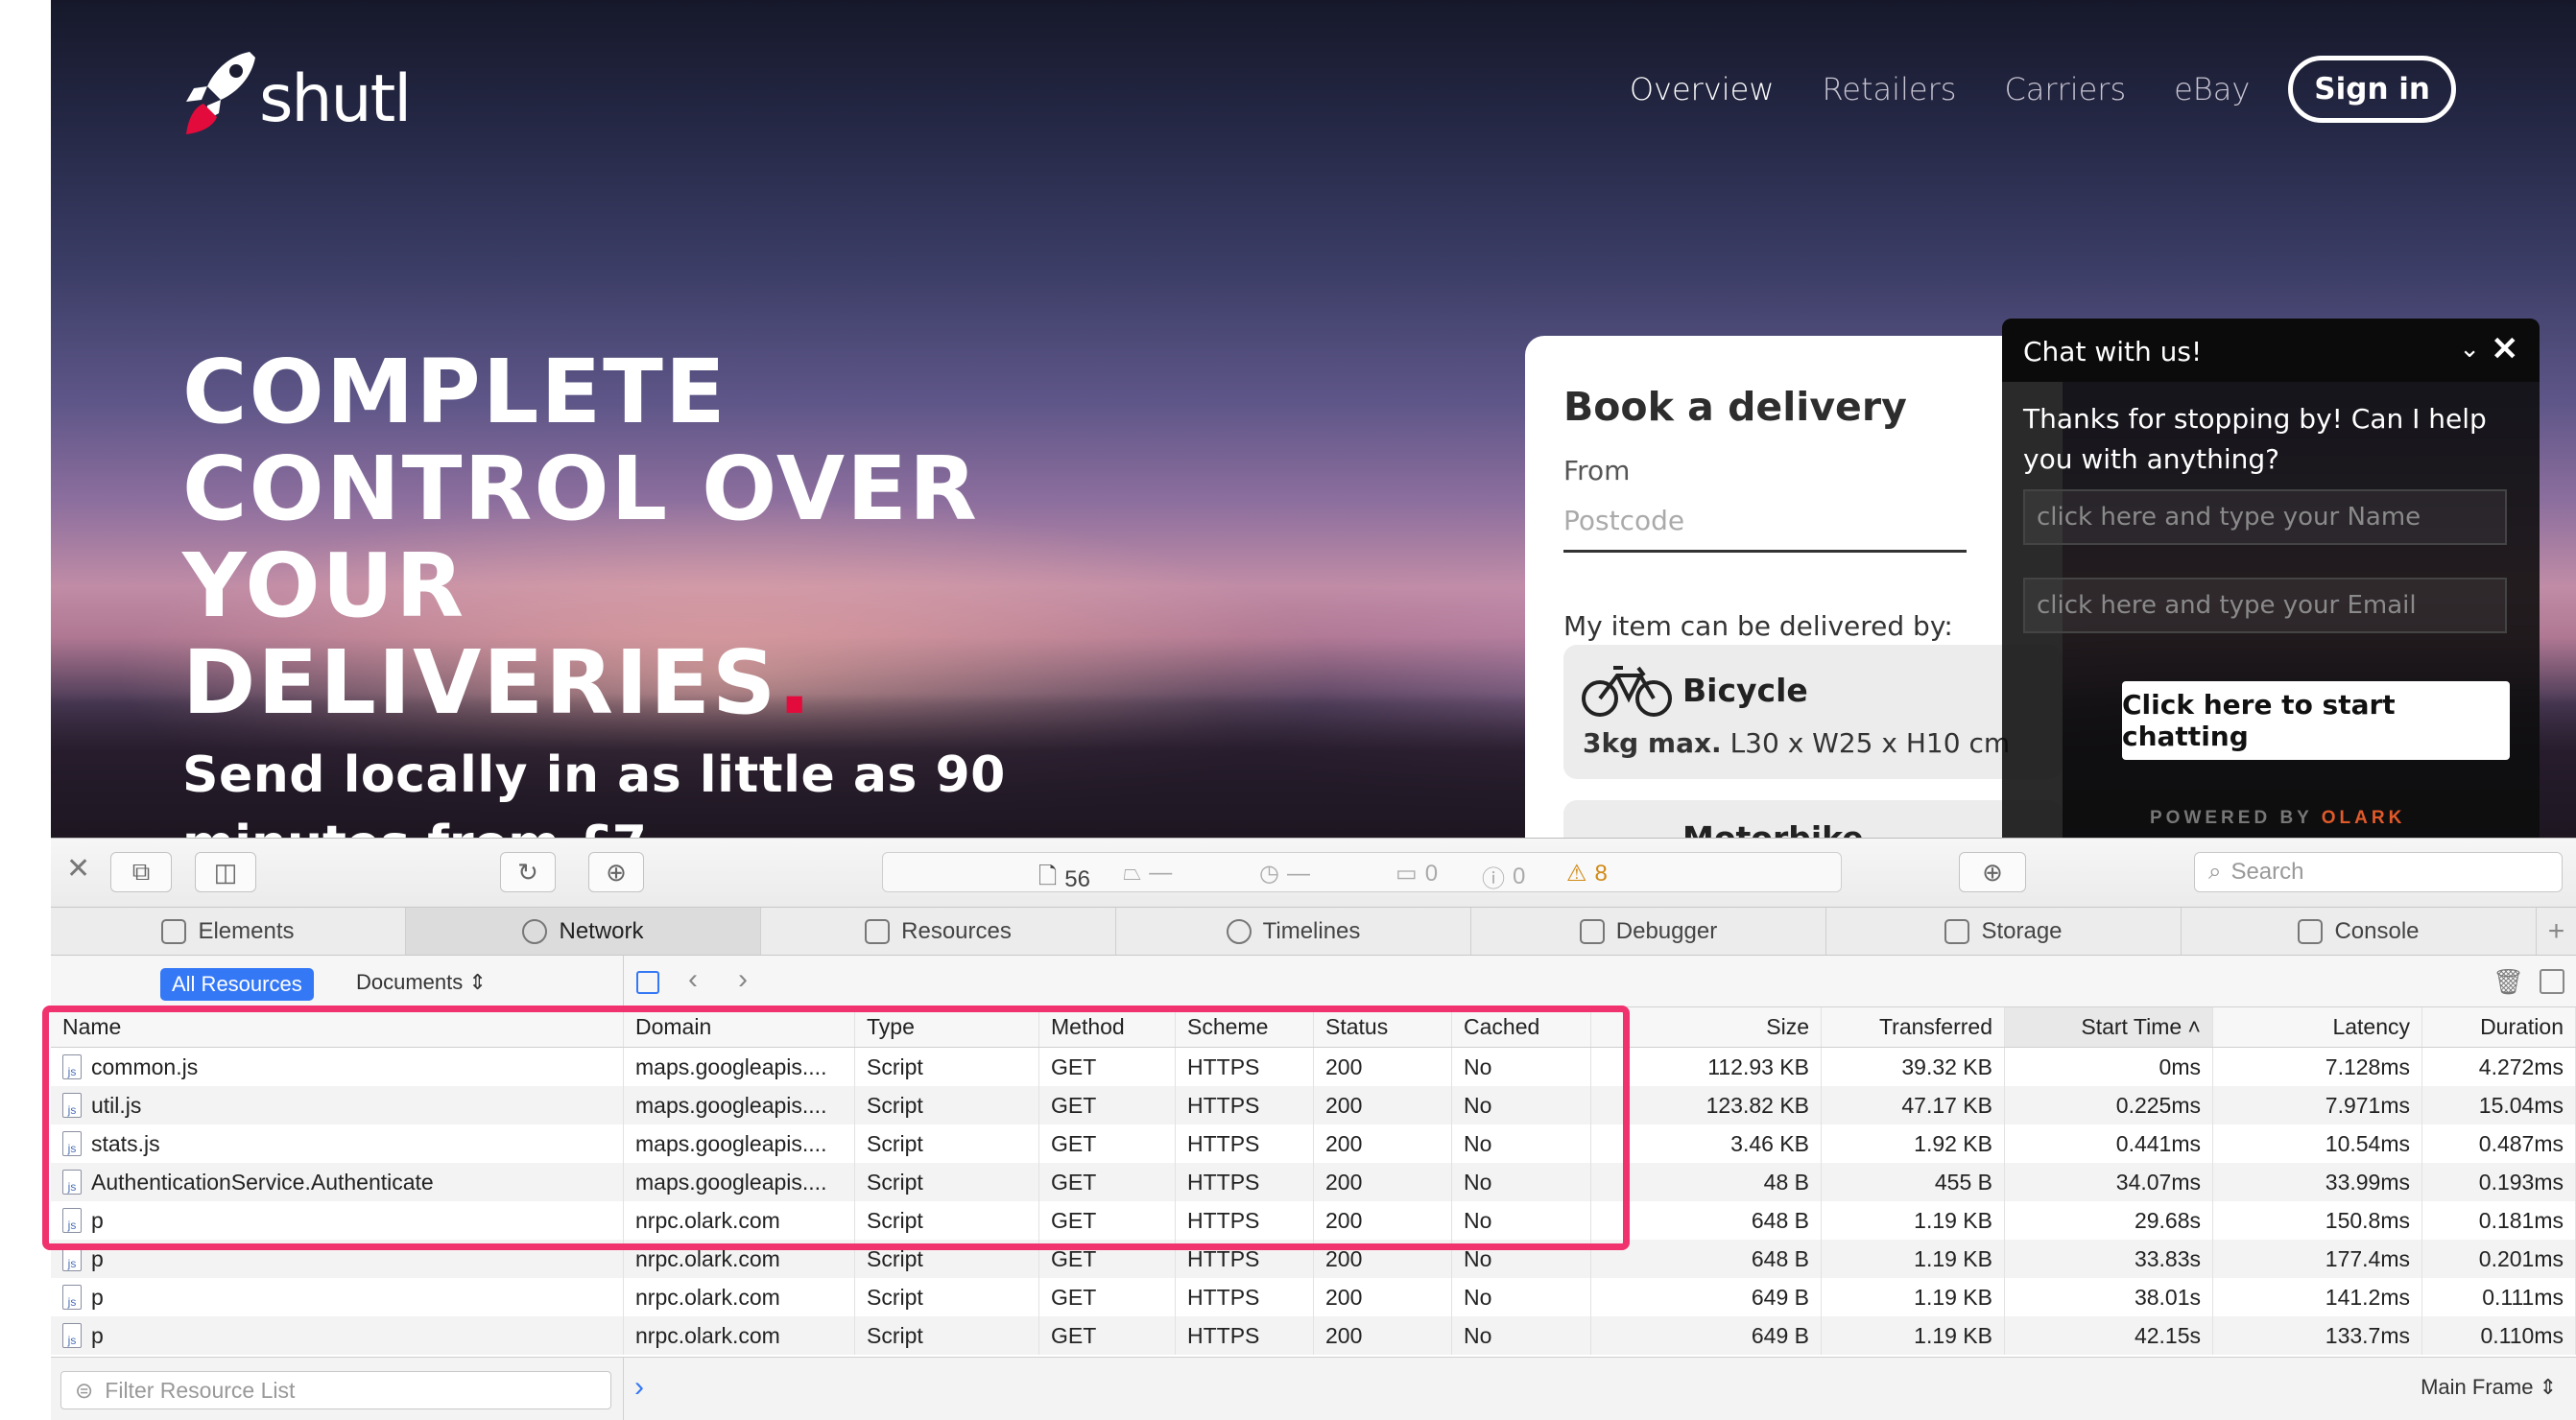 The width and height of the screenshot is (2576, 1420). Describe the element at coordinates (2521, 1105) in the screenshot. I see `cell-text: 15.04ms` at that location.